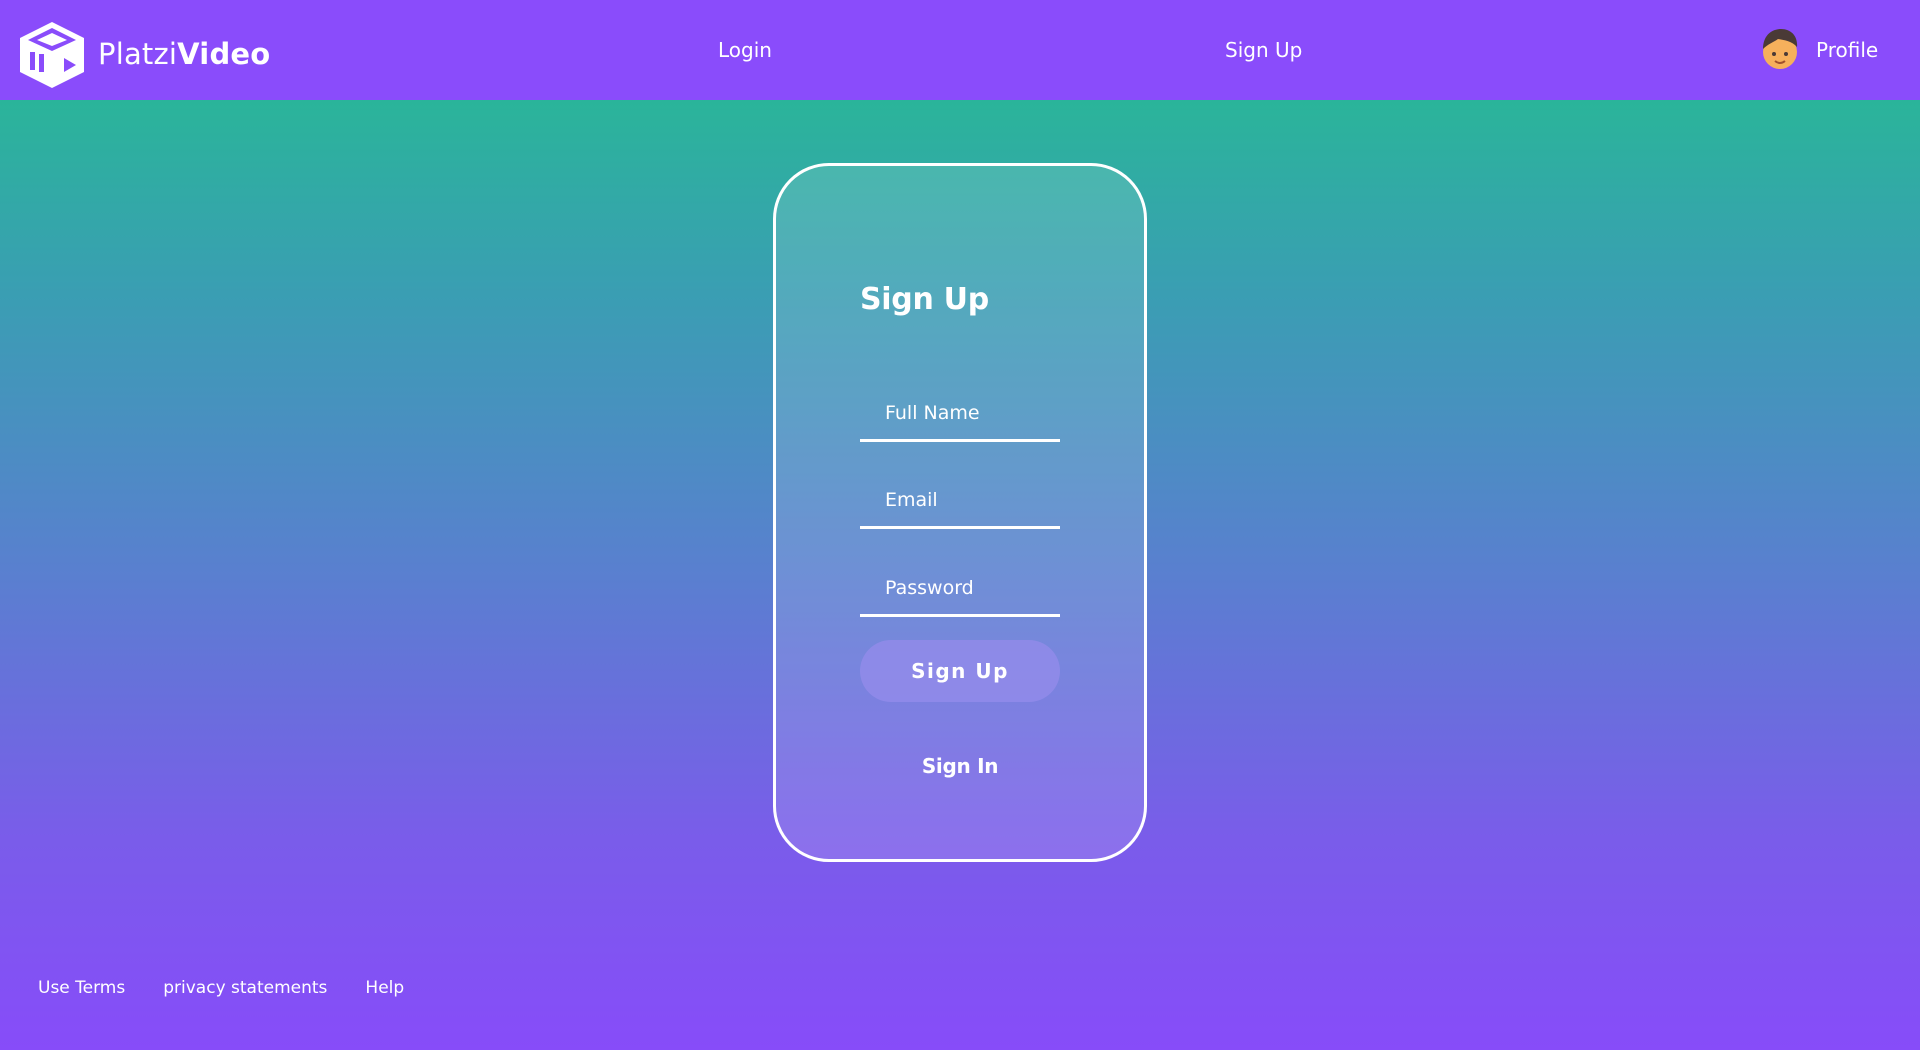  I want to click on logo: PlatziVideo, so click(144, 54).